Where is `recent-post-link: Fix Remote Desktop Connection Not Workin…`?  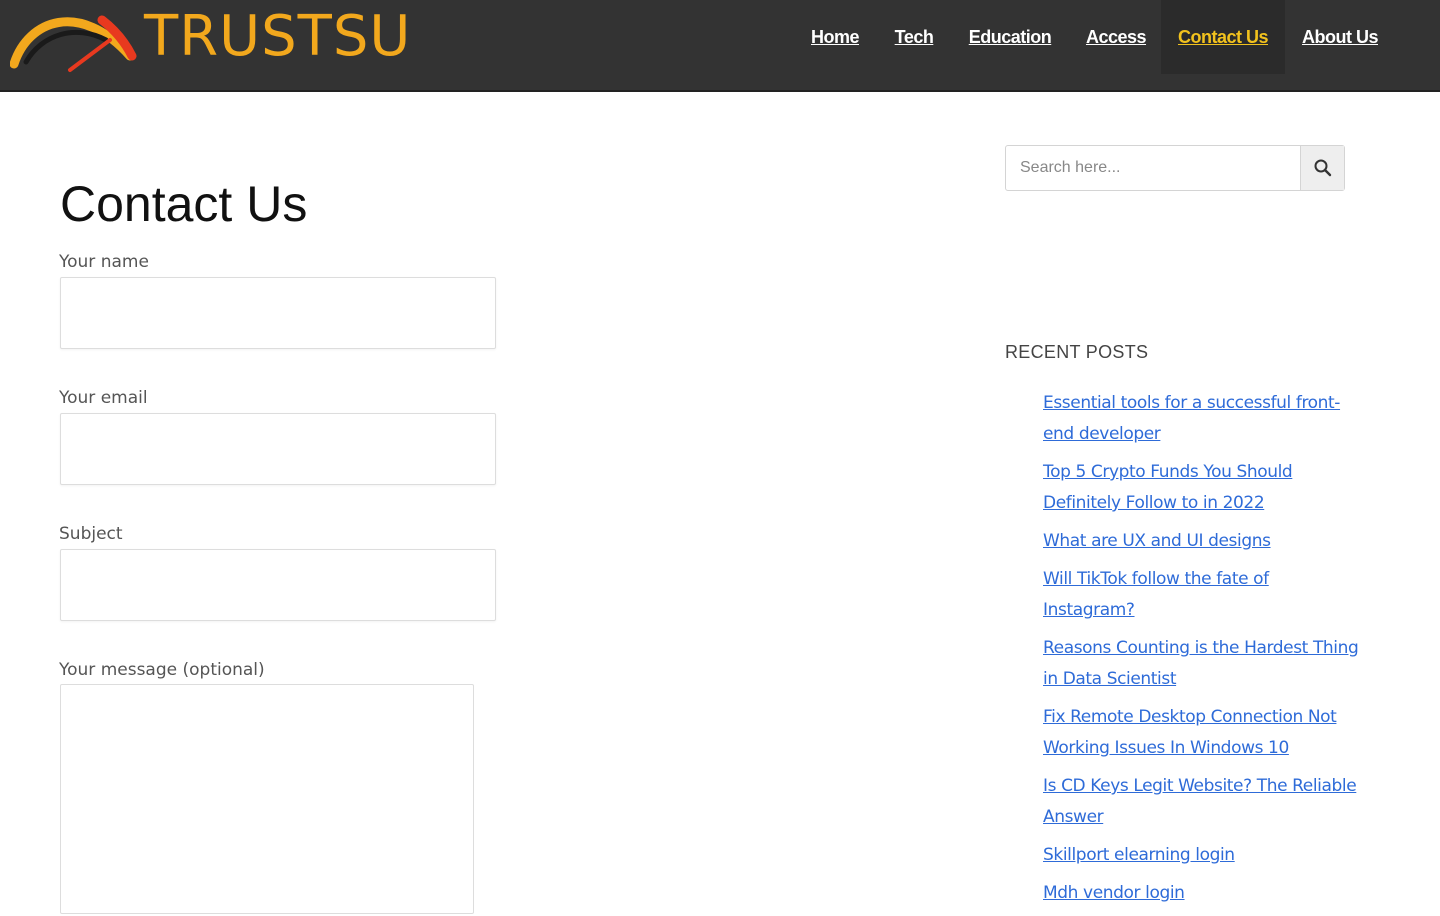
recent-post-link: Fix Remote Desktop Connection Not Workin… is located at coordinates (1190, 732).